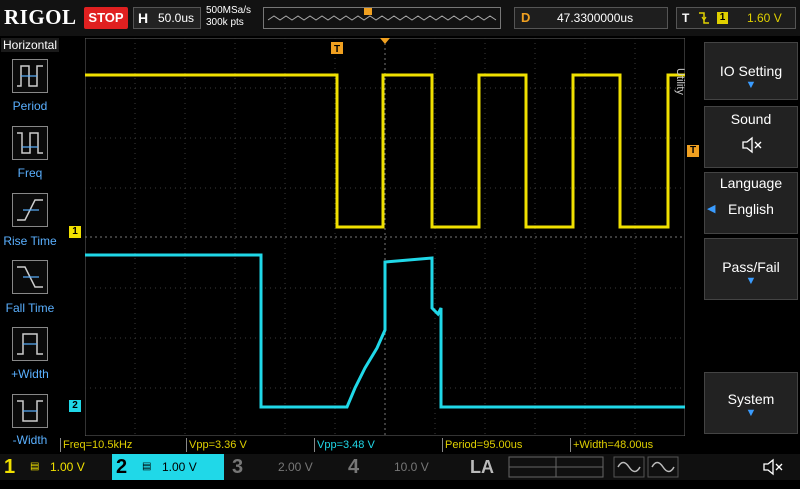 This screenshot has height=489, width=800. Describe the element at coordinates (75, 232) in the screenshot. I see `ch1-marker: 1` at that location.